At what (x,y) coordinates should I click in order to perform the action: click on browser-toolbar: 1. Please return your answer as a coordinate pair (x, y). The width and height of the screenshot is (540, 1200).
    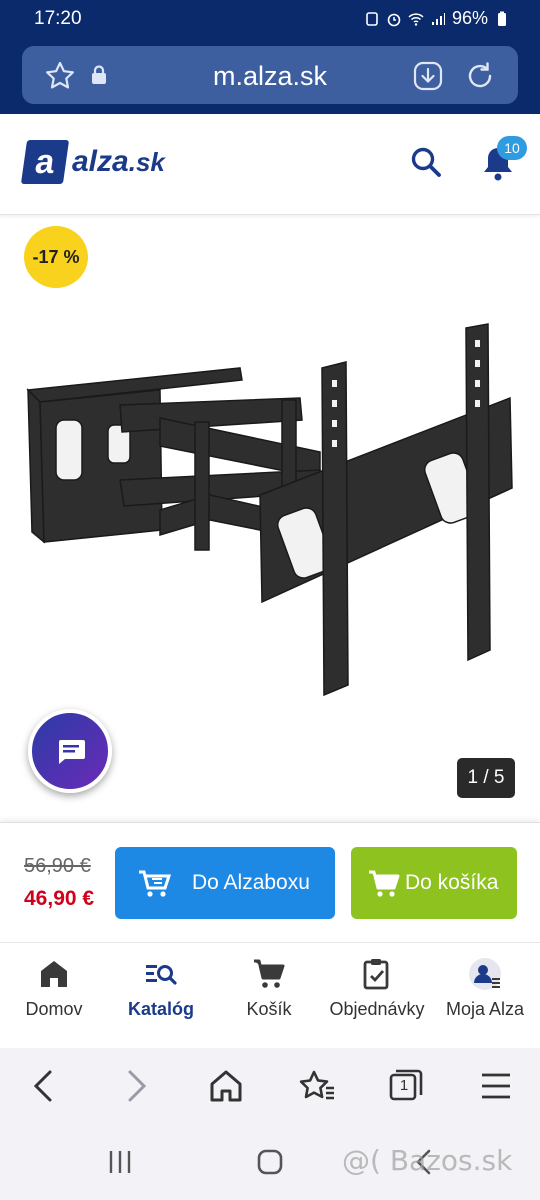
    Looking at the image, I should click on (270, 1086).